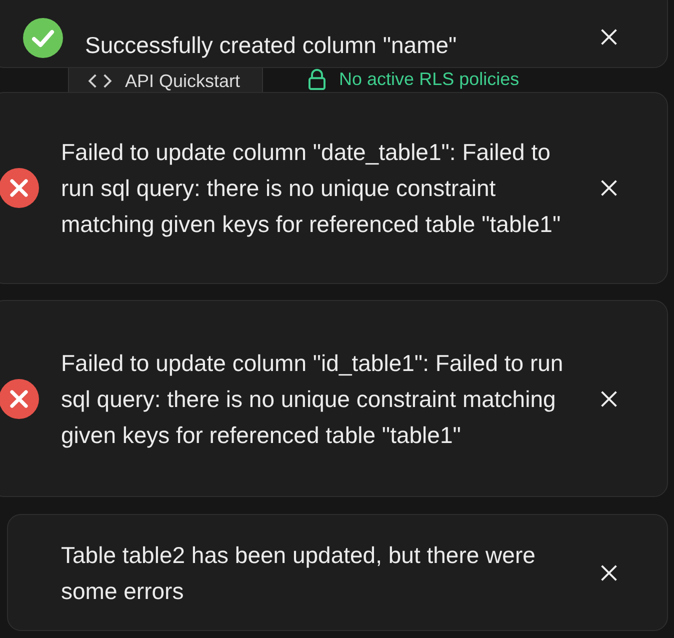 The width and height of the screenshot is (674, 638). Describe the element at coordinates (311, 188) in the screenshot. I see `toast-message: Failed to update column "date_table1": Failed to run sql query: there is no unique constraint matching given keys for referenced table "table1"` at that location.